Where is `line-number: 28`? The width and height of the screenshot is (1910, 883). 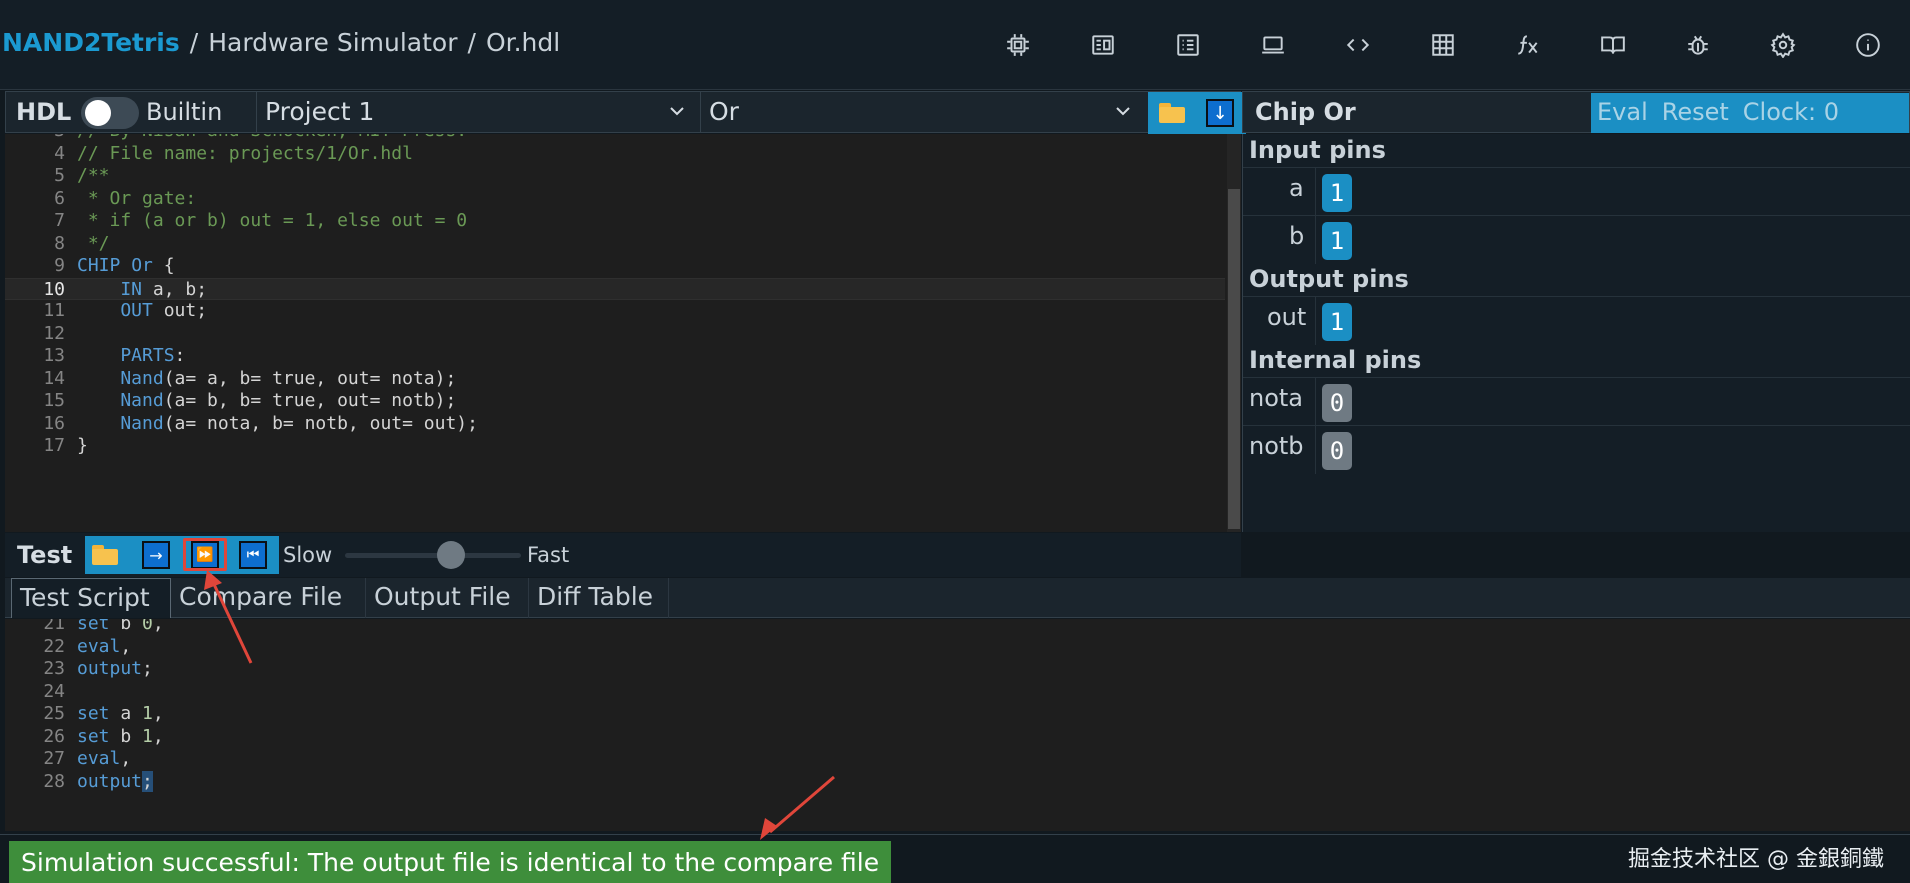
line-number: 28 is located at coordinates (54, 781).